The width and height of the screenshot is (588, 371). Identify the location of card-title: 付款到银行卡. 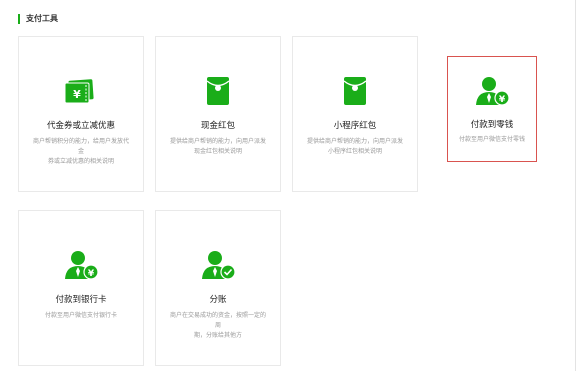
(81, 300).